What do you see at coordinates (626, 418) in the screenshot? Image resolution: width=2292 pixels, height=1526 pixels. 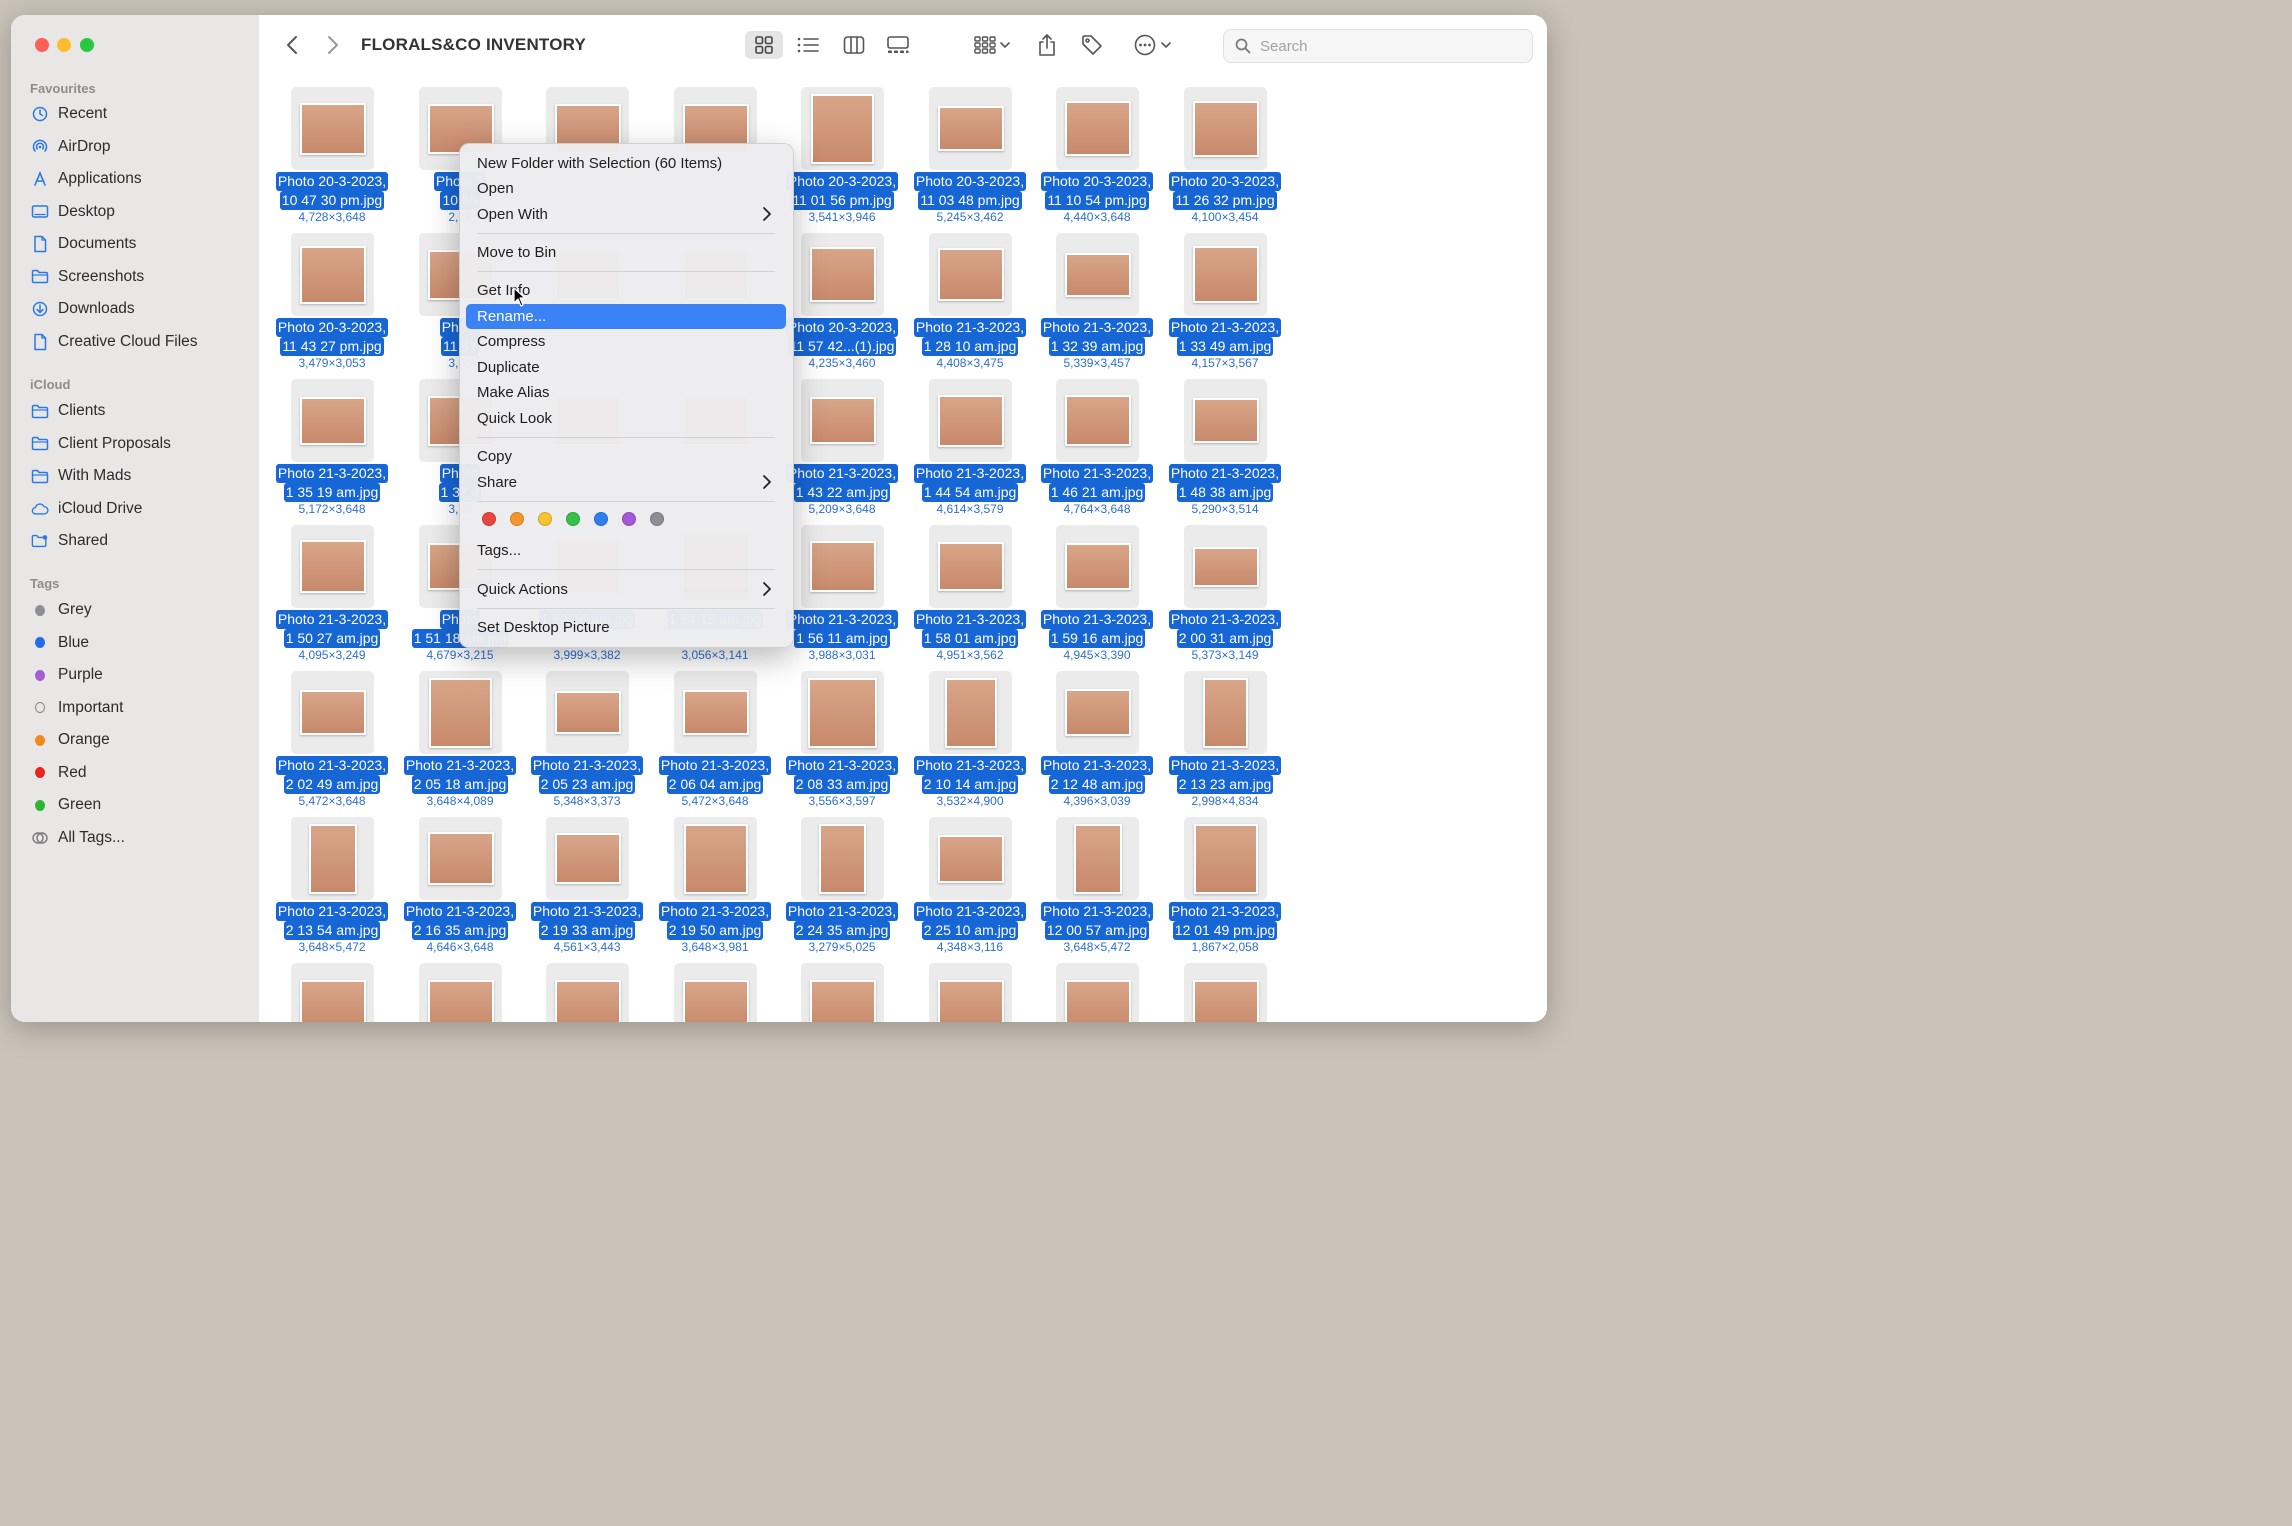 I see `menu-item-quick-look: Quick Look` at bounding box center [626, 418].